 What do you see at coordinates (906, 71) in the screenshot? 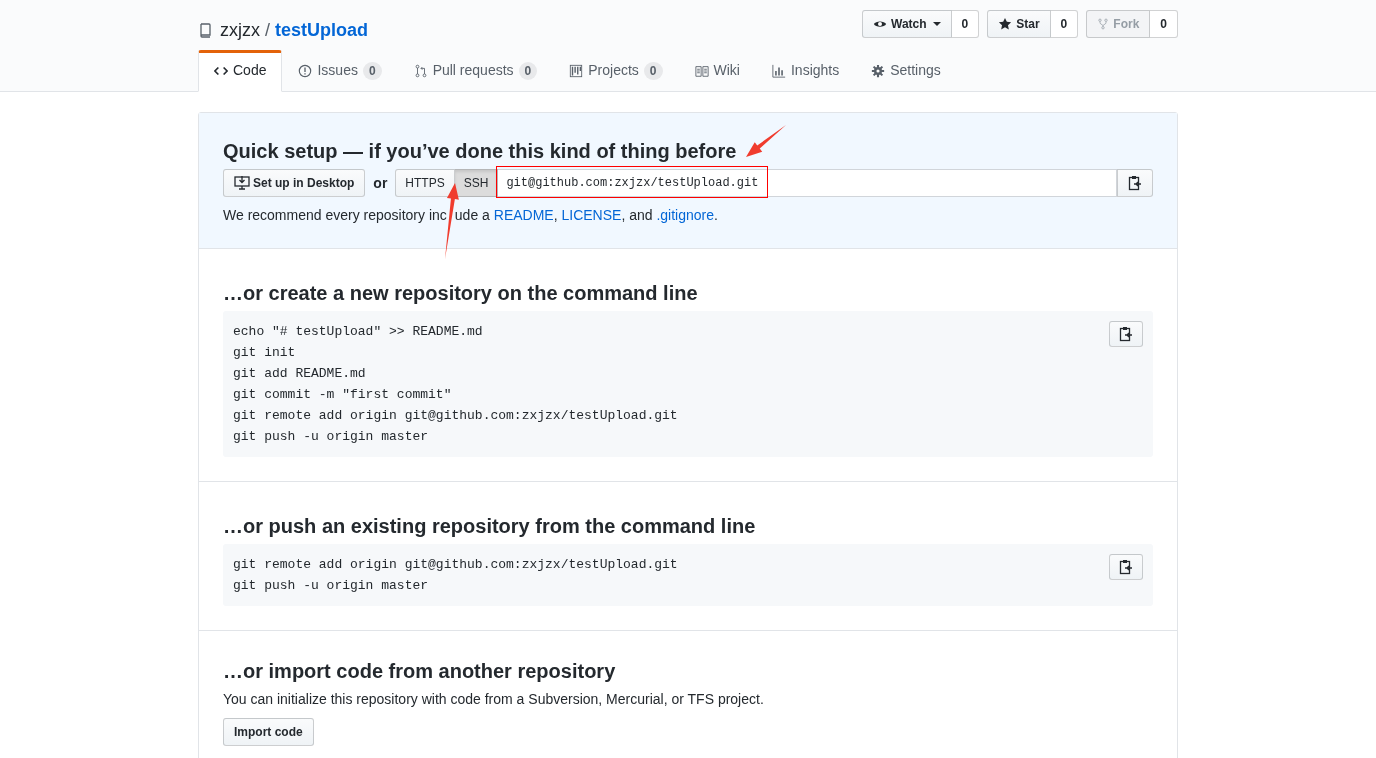
I see `repo-tab: Settings` at bounding box center [906, 71].